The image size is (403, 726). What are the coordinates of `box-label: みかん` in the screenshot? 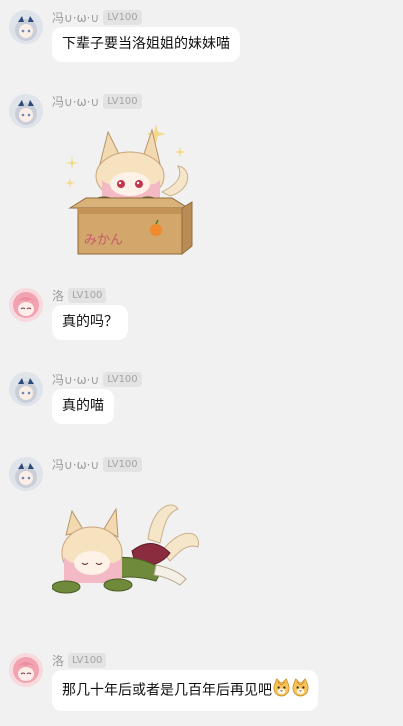 It's located at (103, 240).